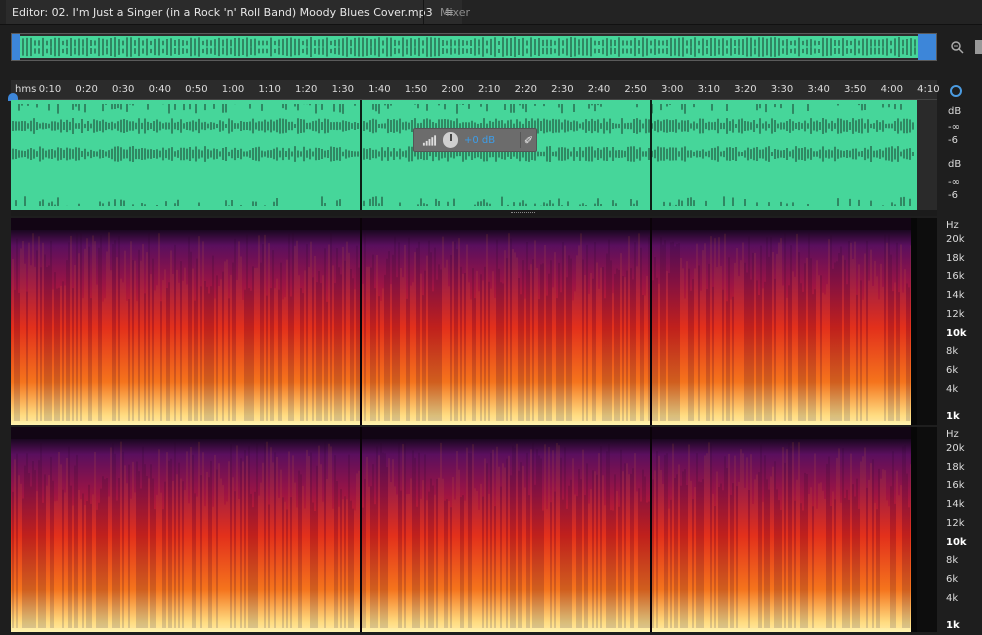 The image size is (982, 635). I want to click on ruler-tick-label: 2:10, so click(489, 89).